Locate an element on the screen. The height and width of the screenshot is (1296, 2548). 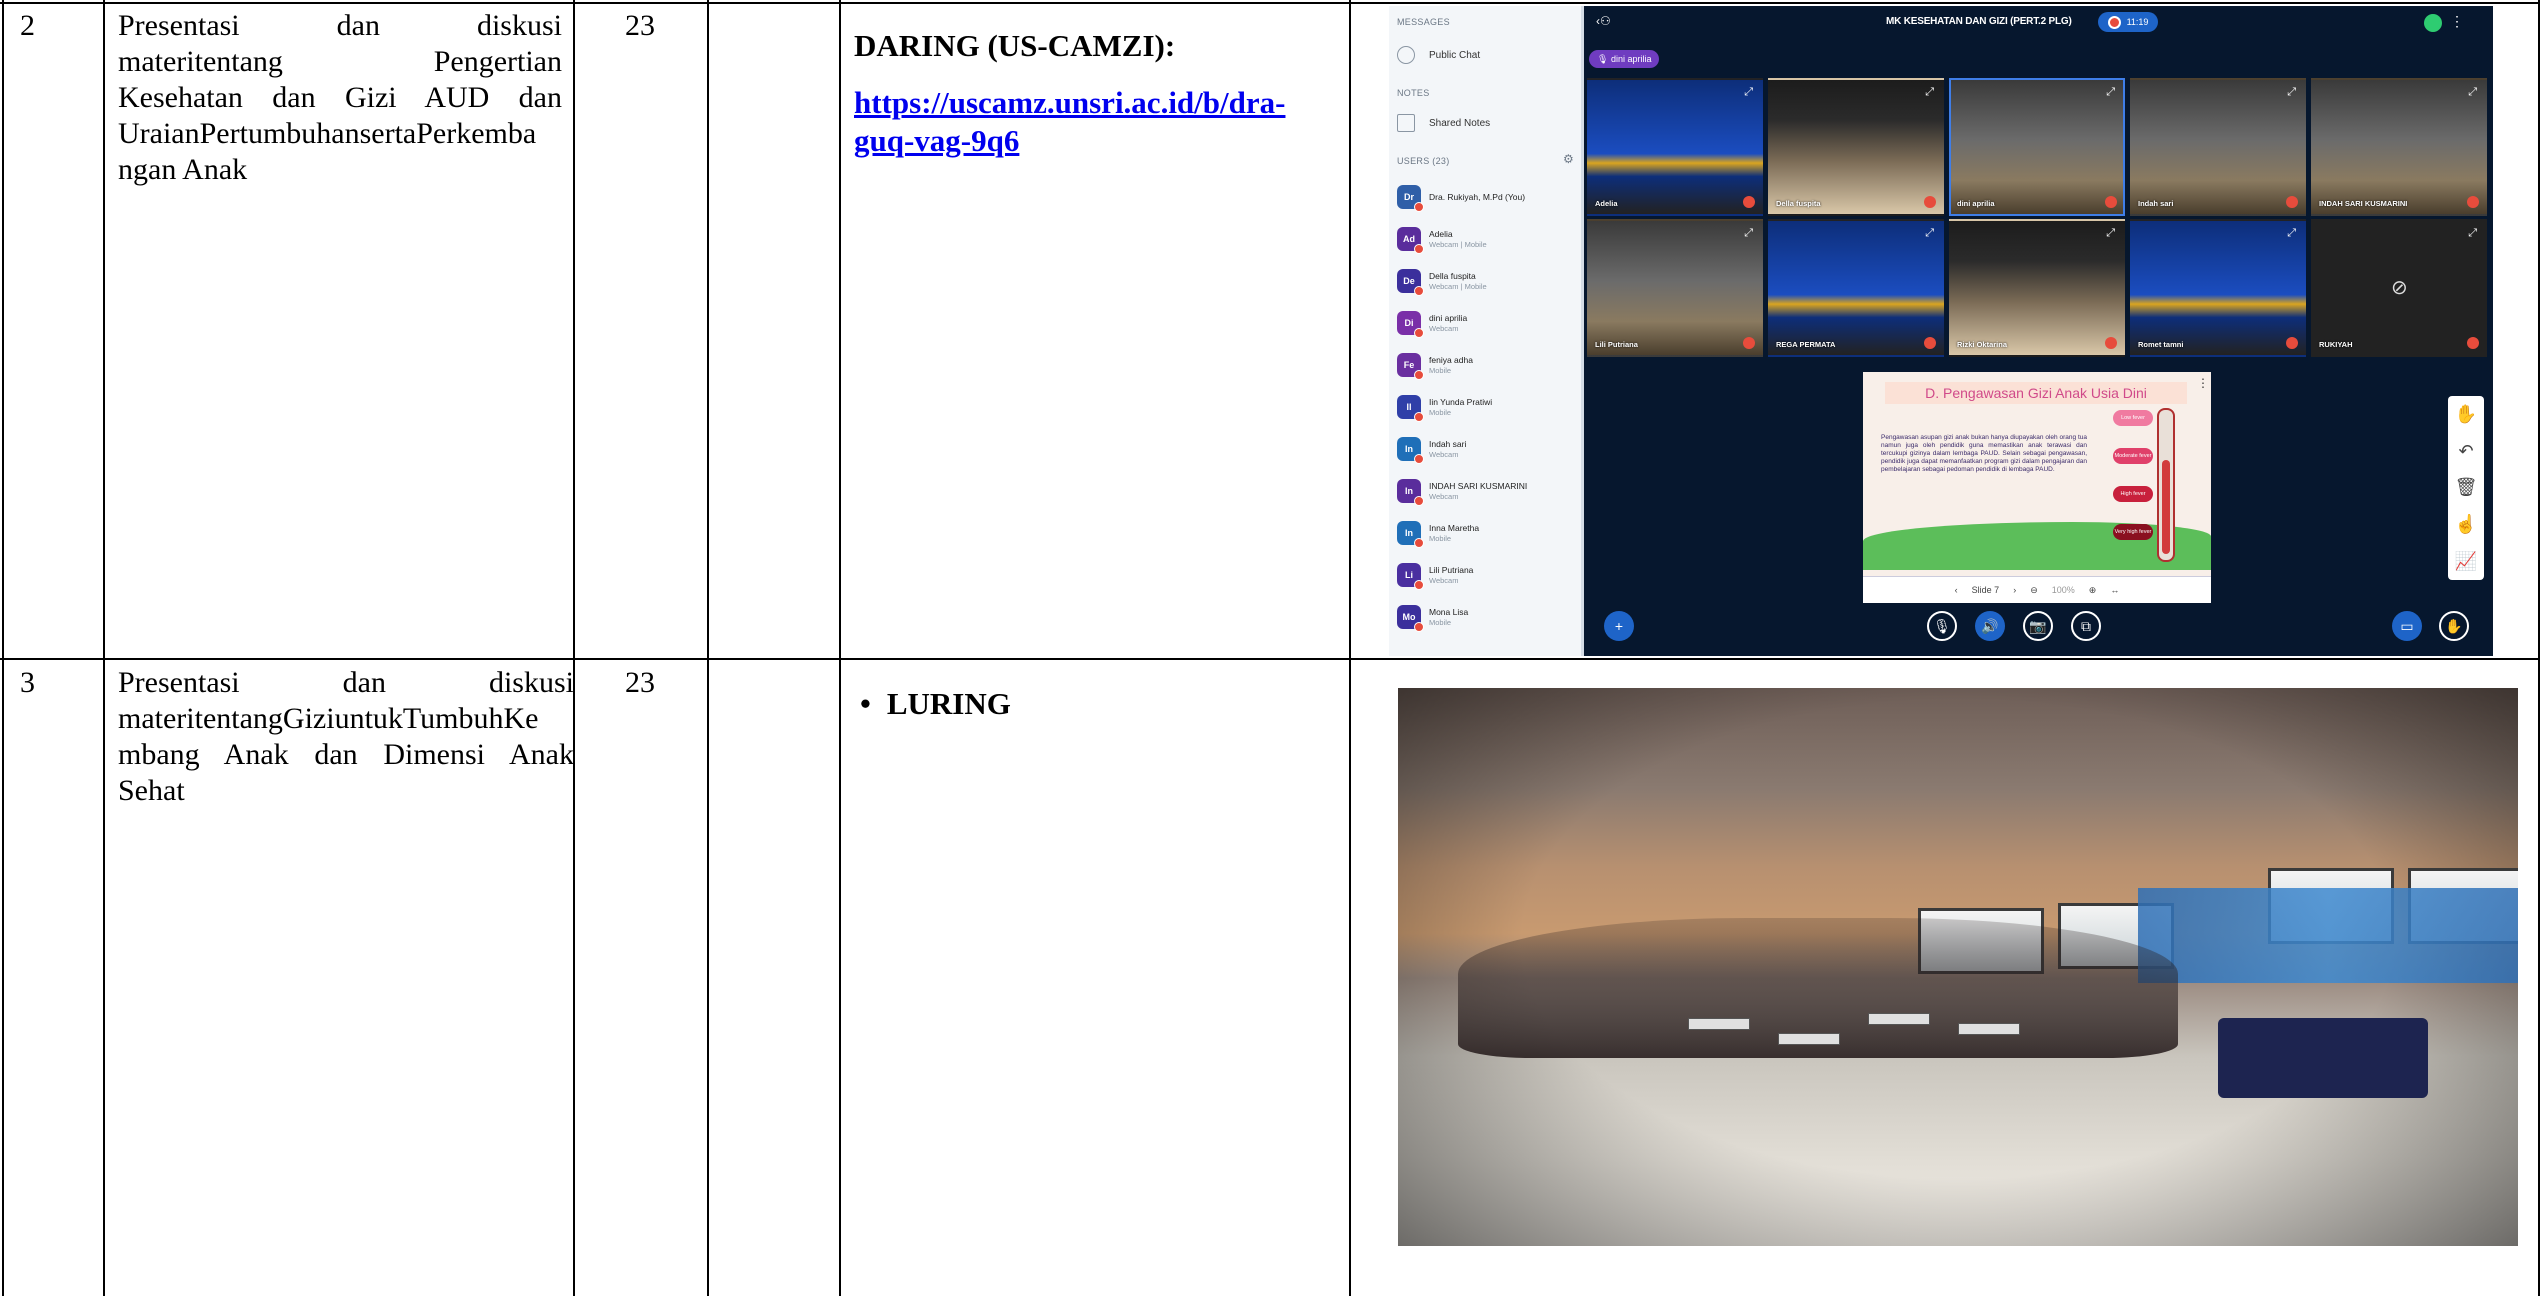
user-list-item: Il Iin Yunda Pratiwi Mobile is located at coordinates (1487, 407).